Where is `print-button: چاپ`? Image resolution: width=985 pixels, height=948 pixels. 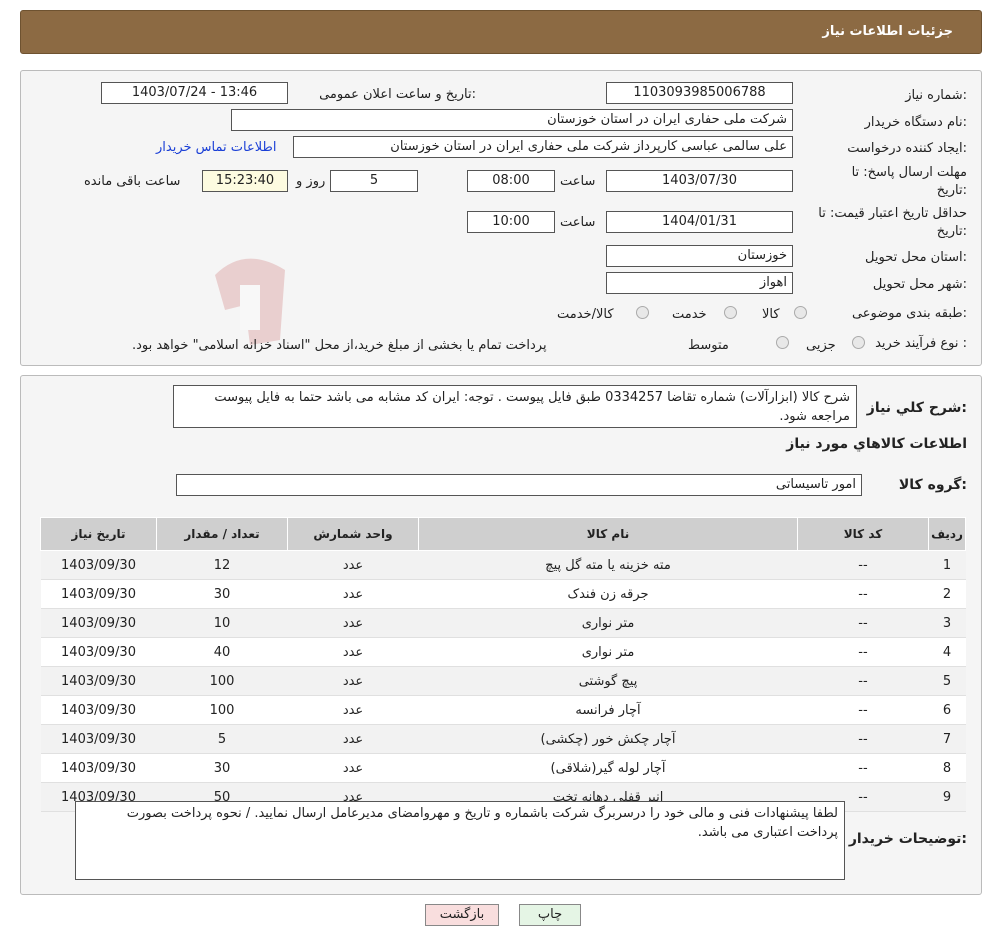
print-button: چاپ is located at coordinates (550, 915).